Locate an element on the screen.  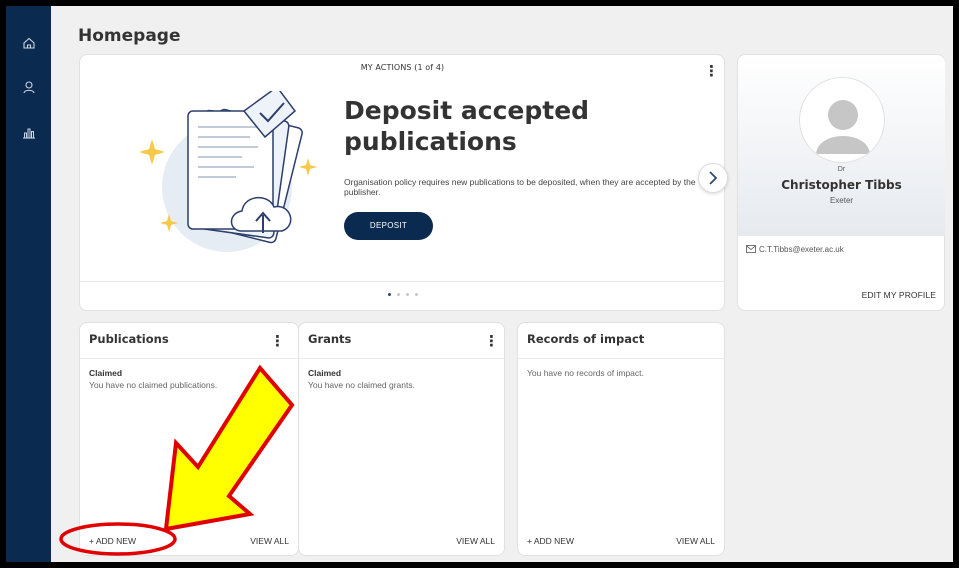
impact-add-new-button: + ADD NEW is located at coordinates (550, 541).